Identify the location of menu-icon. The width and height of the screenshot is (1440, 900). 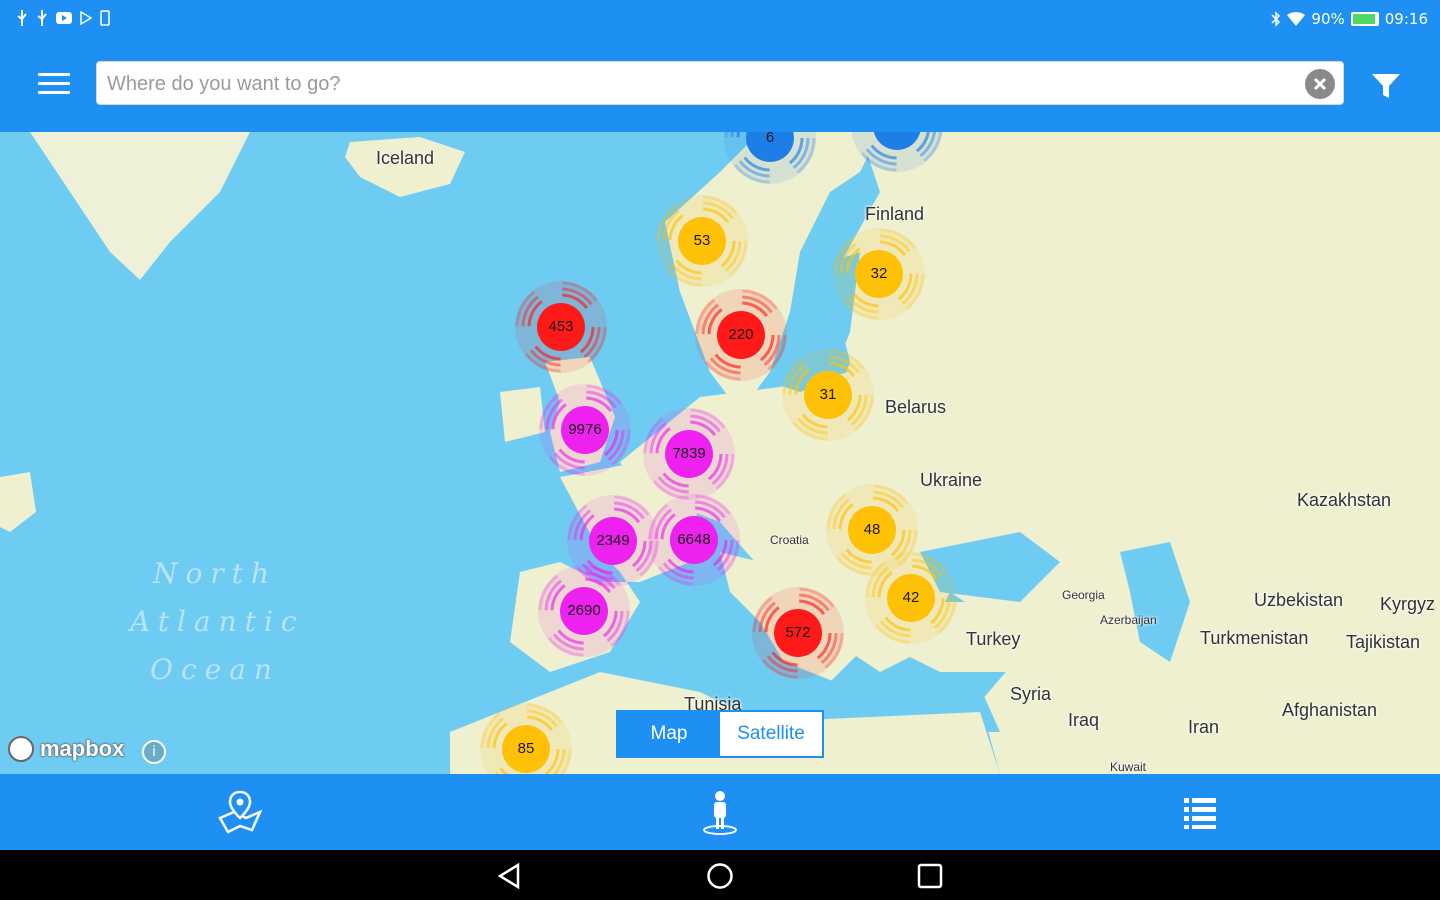
(54, 85).